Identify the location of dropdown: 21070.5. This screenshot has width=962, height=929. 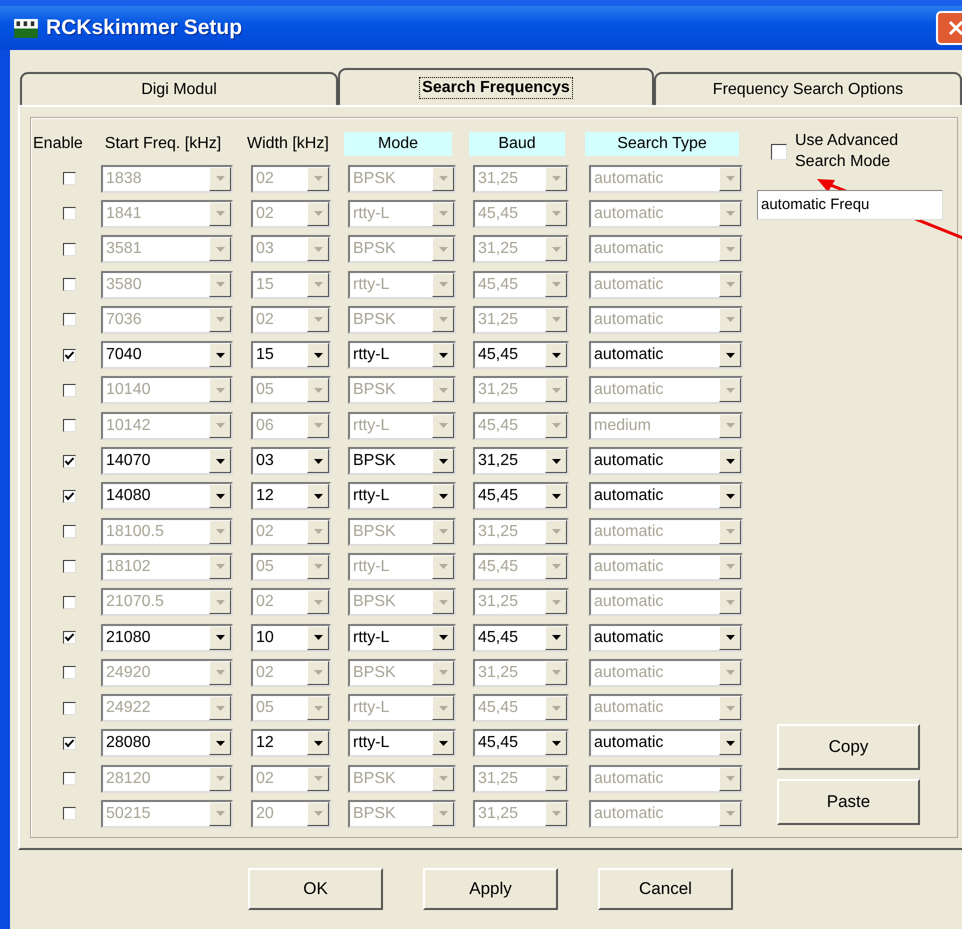
(167, 602).